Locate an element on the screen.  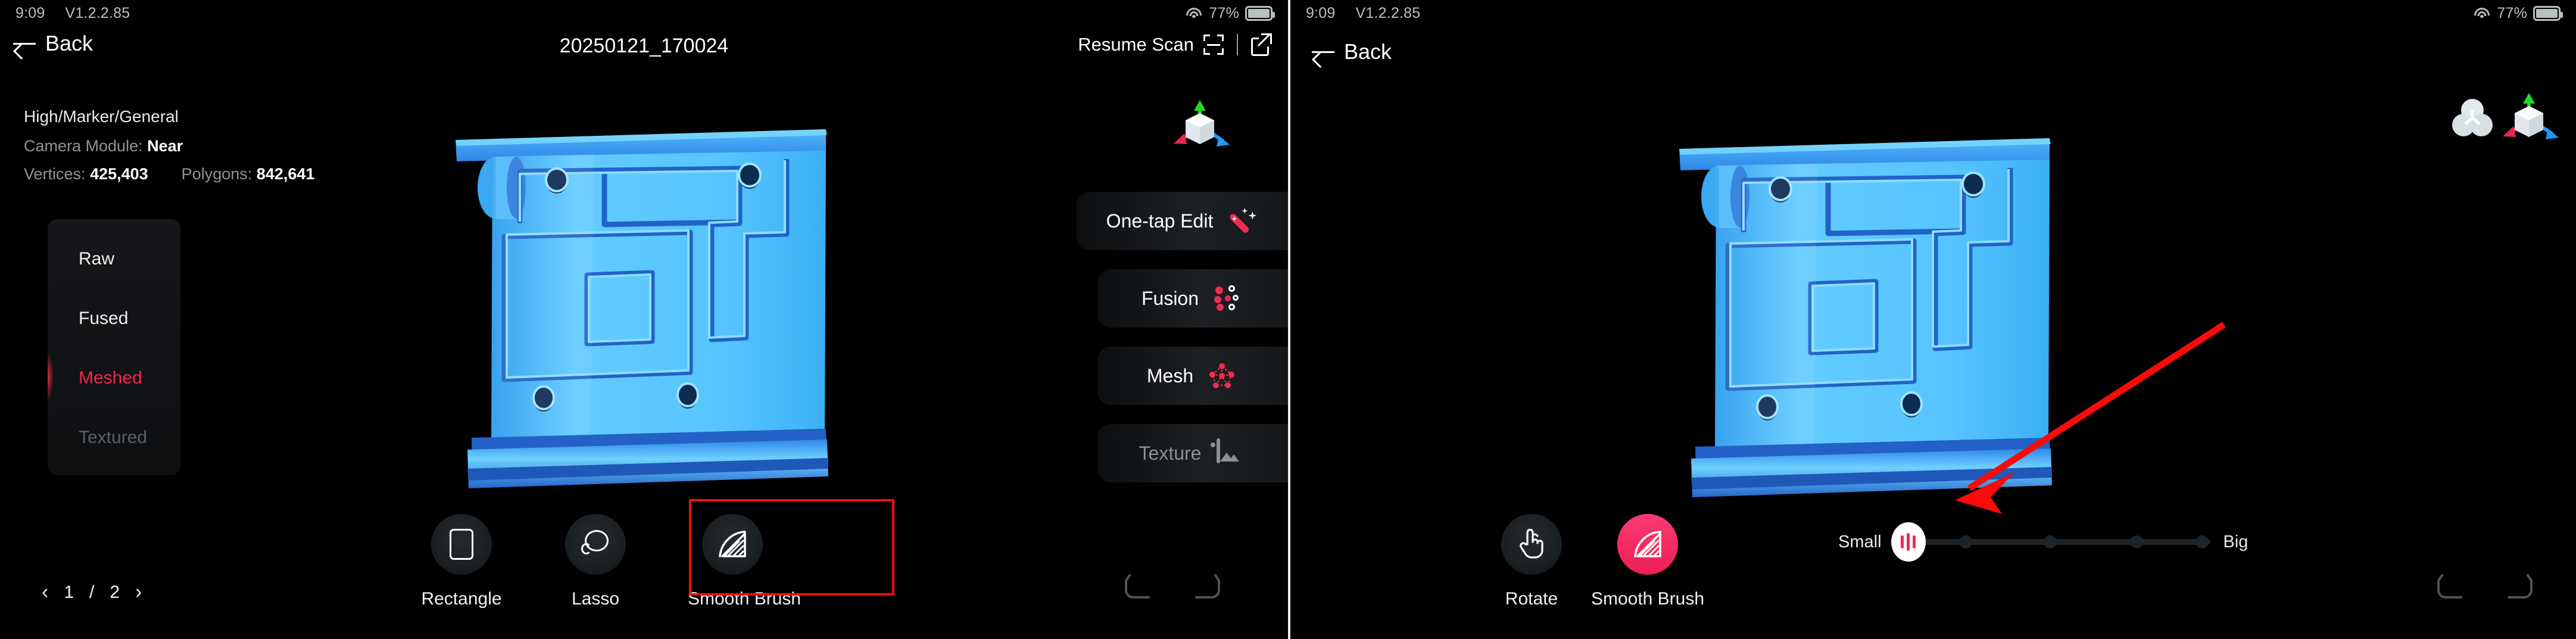
tool-rectangle: Rectangle is located at coordinates (462, 561).